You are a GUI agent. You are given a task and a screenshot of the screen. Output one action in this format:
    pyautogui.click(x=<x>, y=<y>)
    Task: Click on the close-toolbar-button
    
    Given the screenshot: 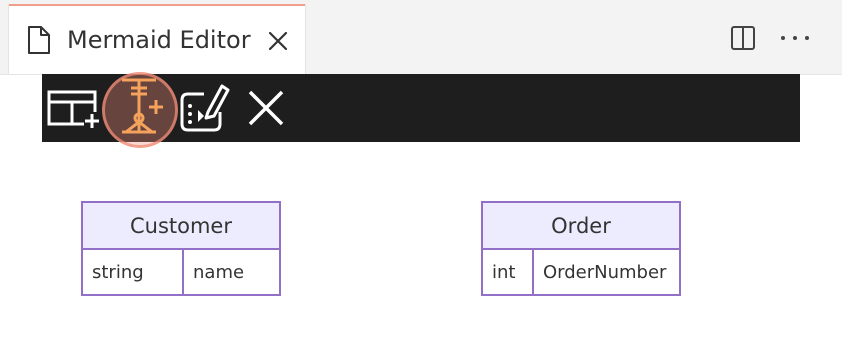 What is the action you would take?
    pyautogui.click(x=266, y=108)
    